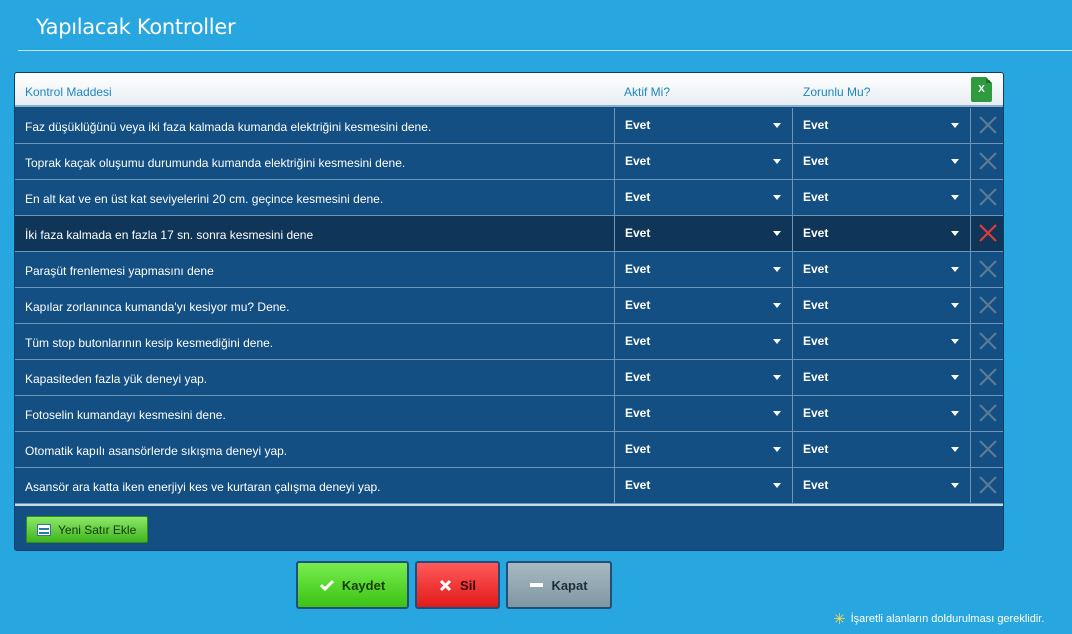 This screenshot has width=1072, height=634. I want to click on control-item-text: Paraşüt frenlemesi yapmasını dene, so click(119, 271).